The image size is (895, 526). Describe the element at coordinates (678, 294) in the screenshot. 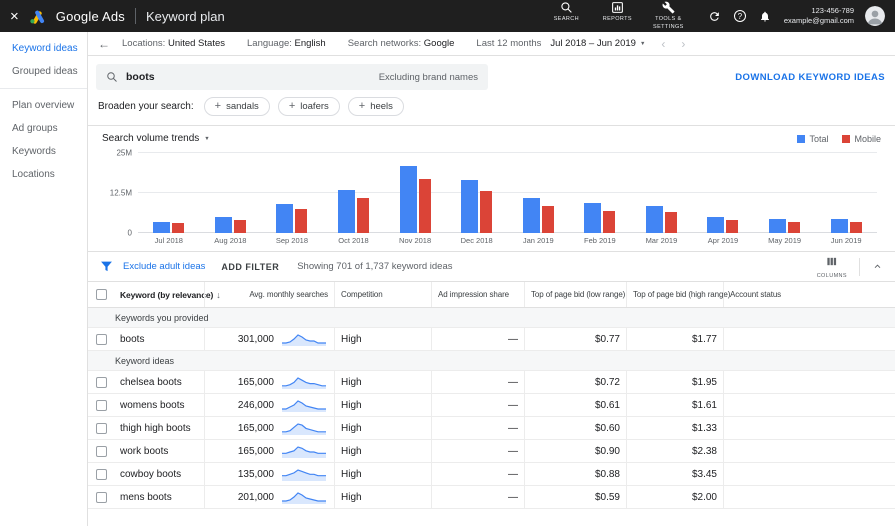

I see `col-header-bid-high: Top of page bid (high range)` at that location.